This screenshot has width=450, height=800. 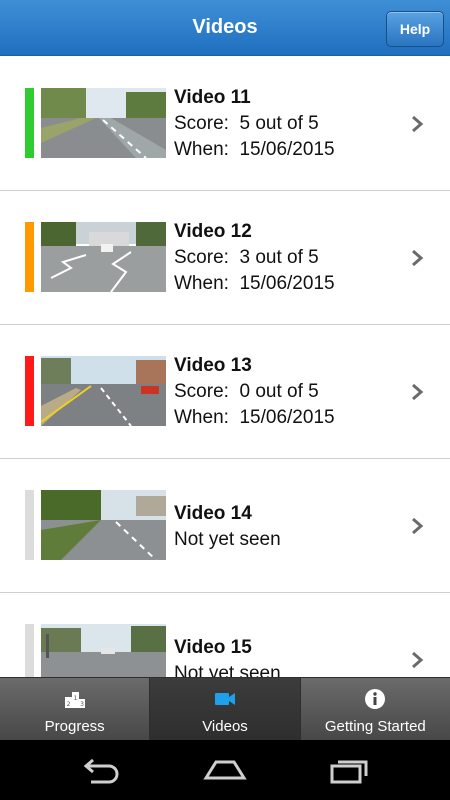 I want to click on tab-progress-label: Progress, so click(x=74, y=726).